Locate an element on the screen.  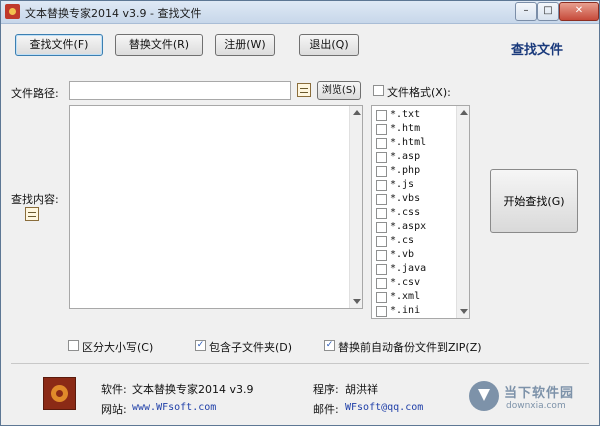
format-label: 文件格式(X): is located at coordinates (419, 92).